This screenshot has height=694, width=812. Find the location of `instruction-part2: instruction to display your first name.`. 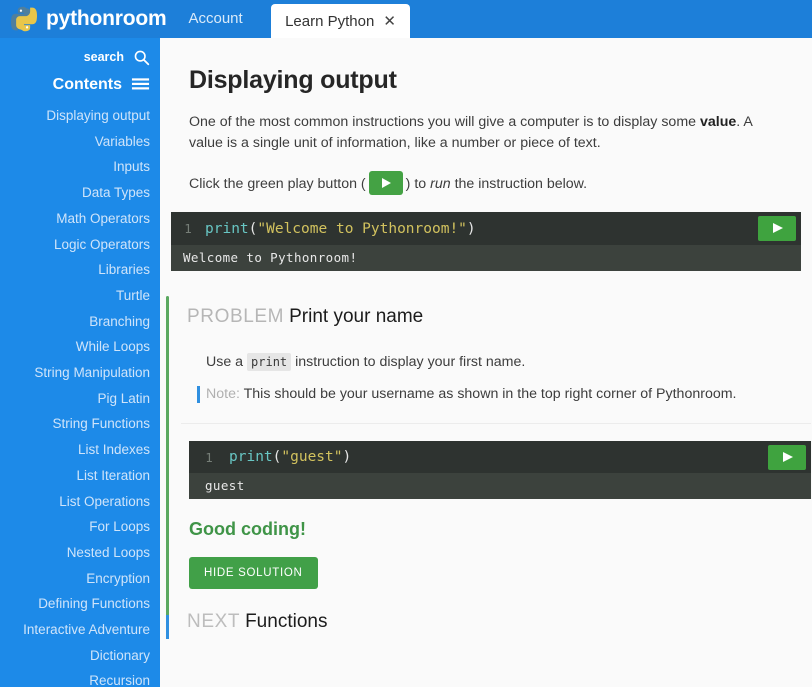

instruction-part2: instruction to display your first name. is located at coordinates (408, 362).